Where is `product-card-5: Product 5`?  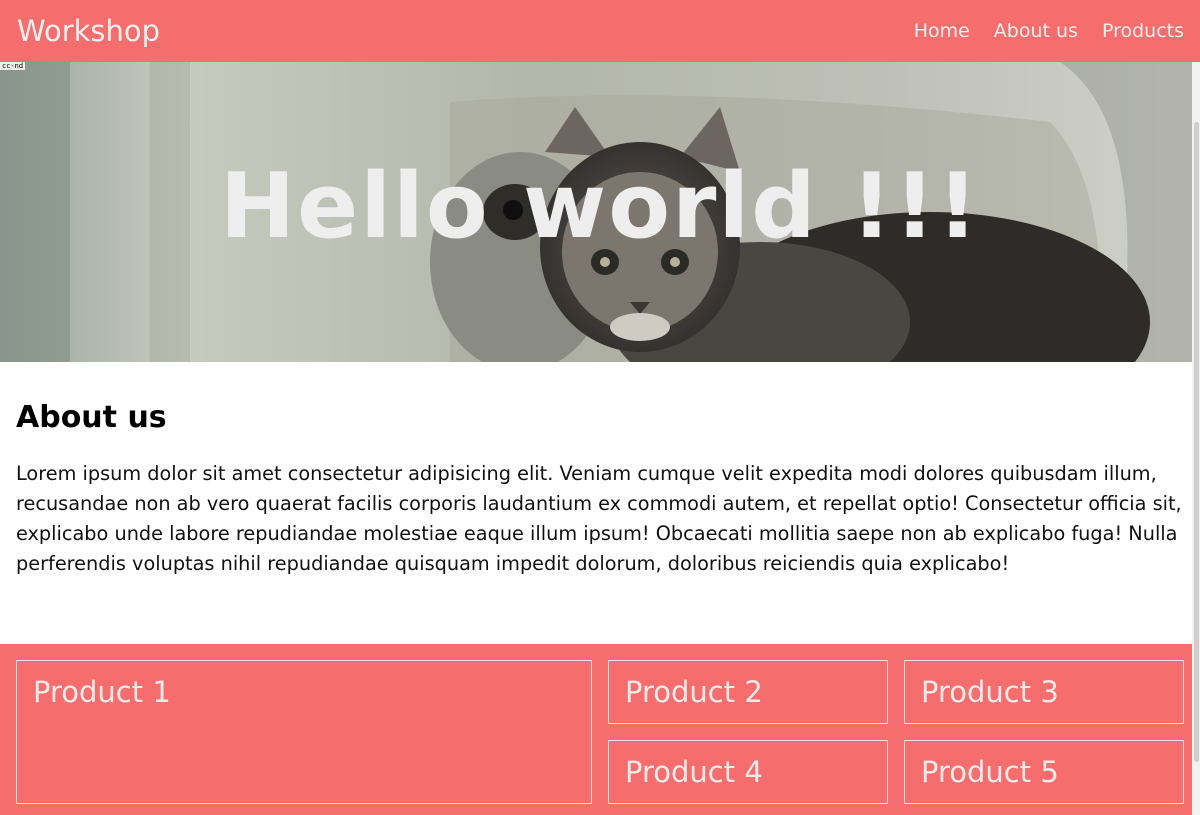
product-card-5: Product 5 is located at coordinates (1044, 772).